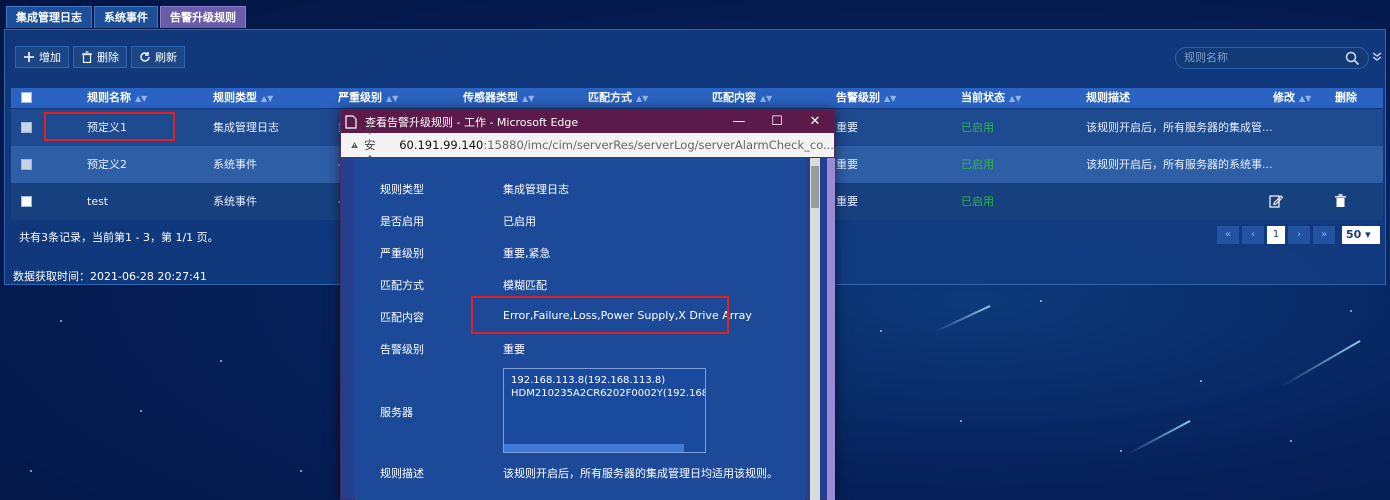 This screenshot has width=1390, height=500. What do you see at coordinates (1276, 235) in the screenshot?
I see `current-page: 1` at bounding box center [1276, 235].